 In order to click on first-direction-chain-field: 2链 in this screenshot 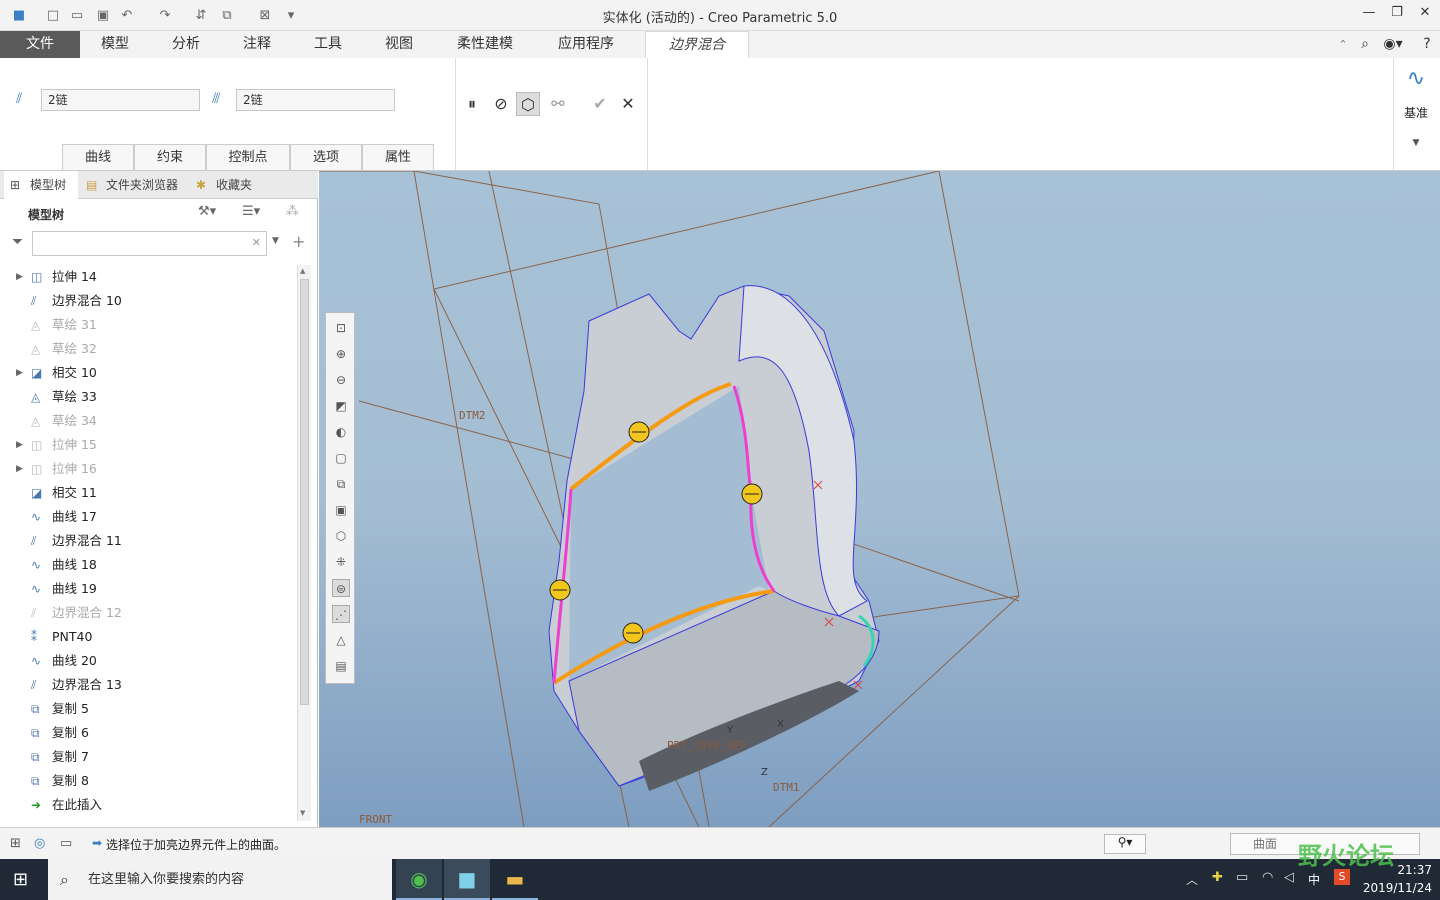, I will do `click(120, 100)`.